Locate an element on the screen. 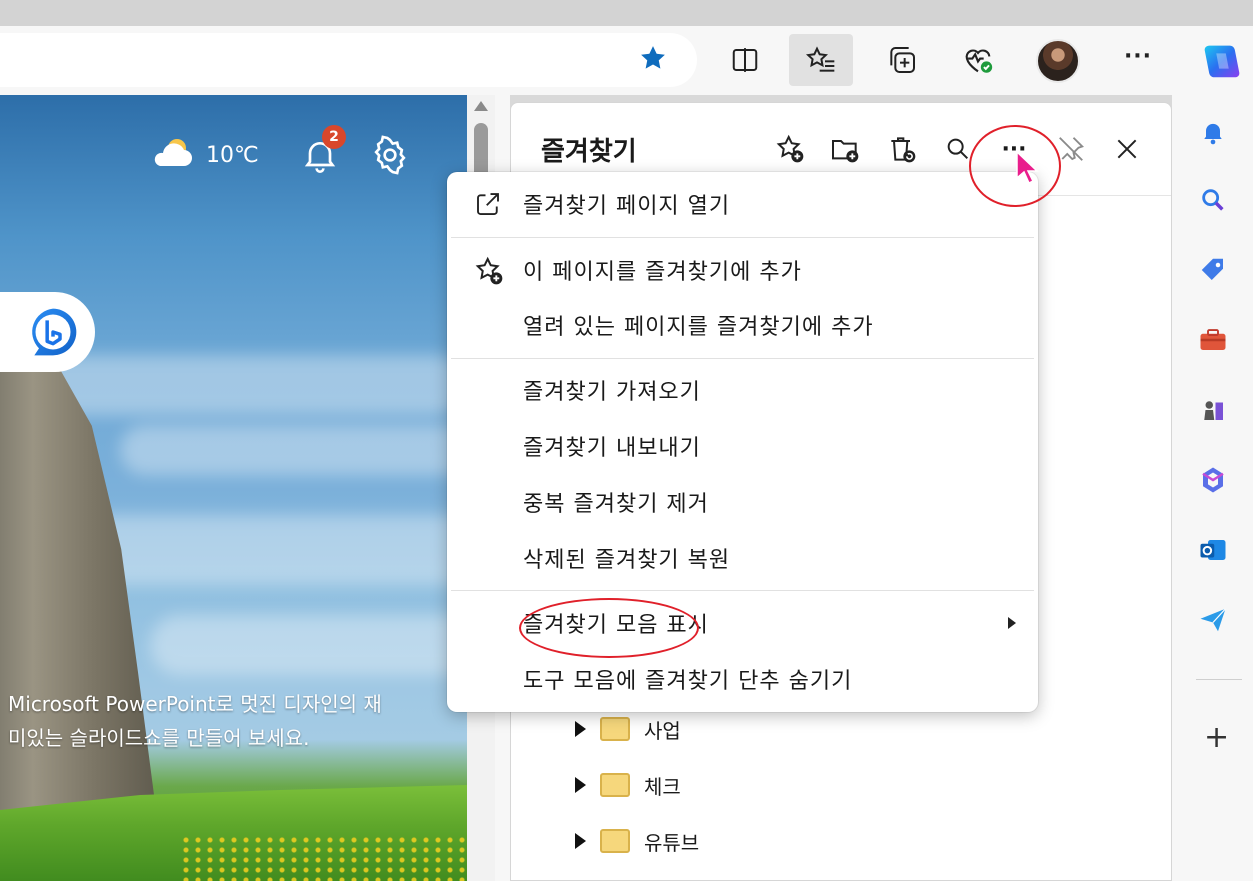  submenu-arrow-icon is located at coordinates (1012, 623).